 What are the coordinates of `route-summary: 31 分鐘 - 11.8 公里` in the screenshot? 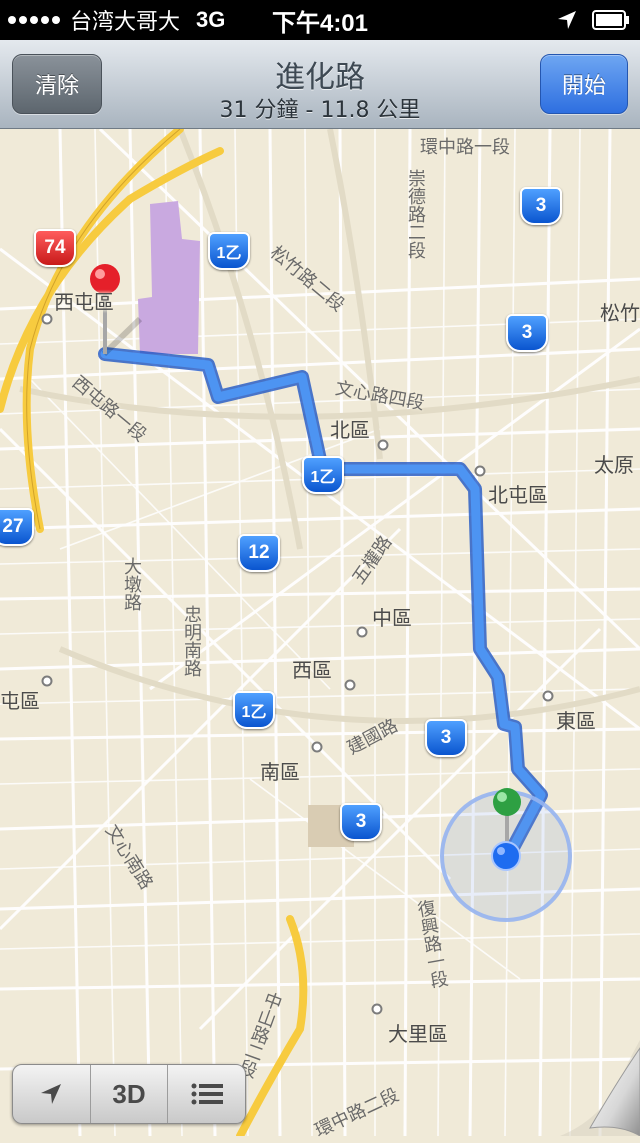 It's located at (320, 110).